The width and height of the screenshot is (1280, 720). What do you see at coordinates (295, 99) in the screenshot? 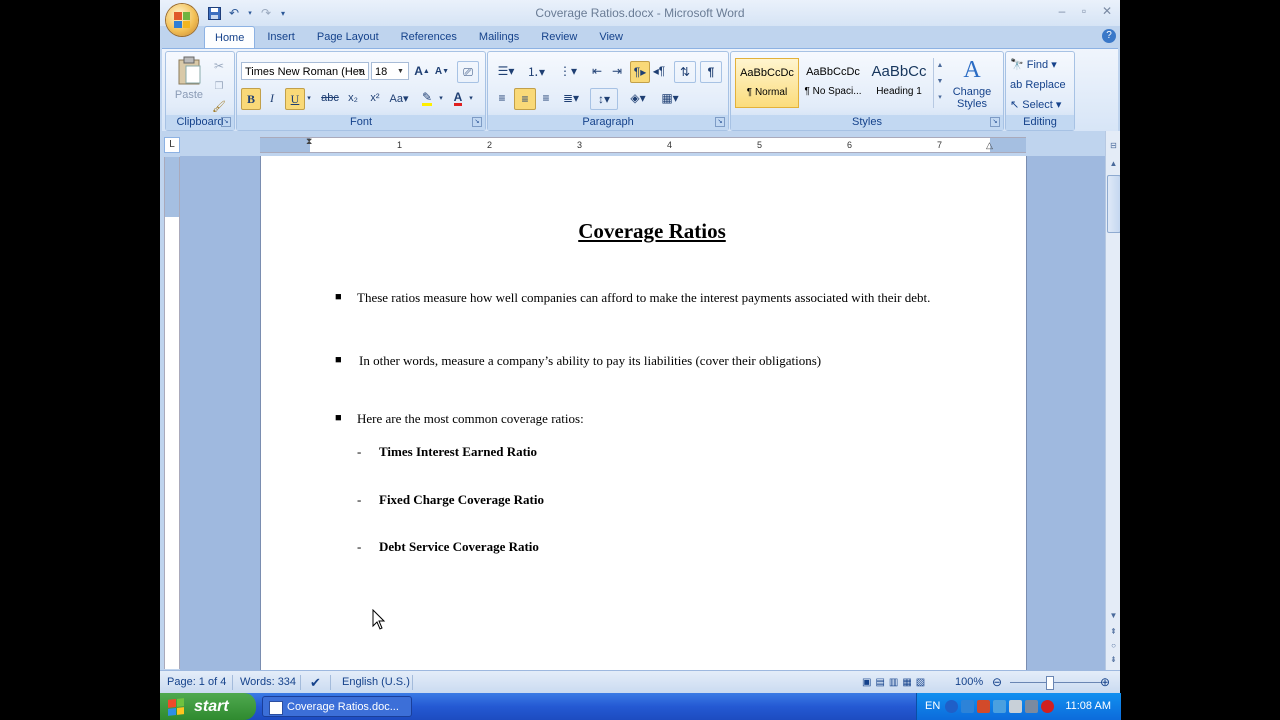
I see `underline-button: U` at bounding box center [295, 99].